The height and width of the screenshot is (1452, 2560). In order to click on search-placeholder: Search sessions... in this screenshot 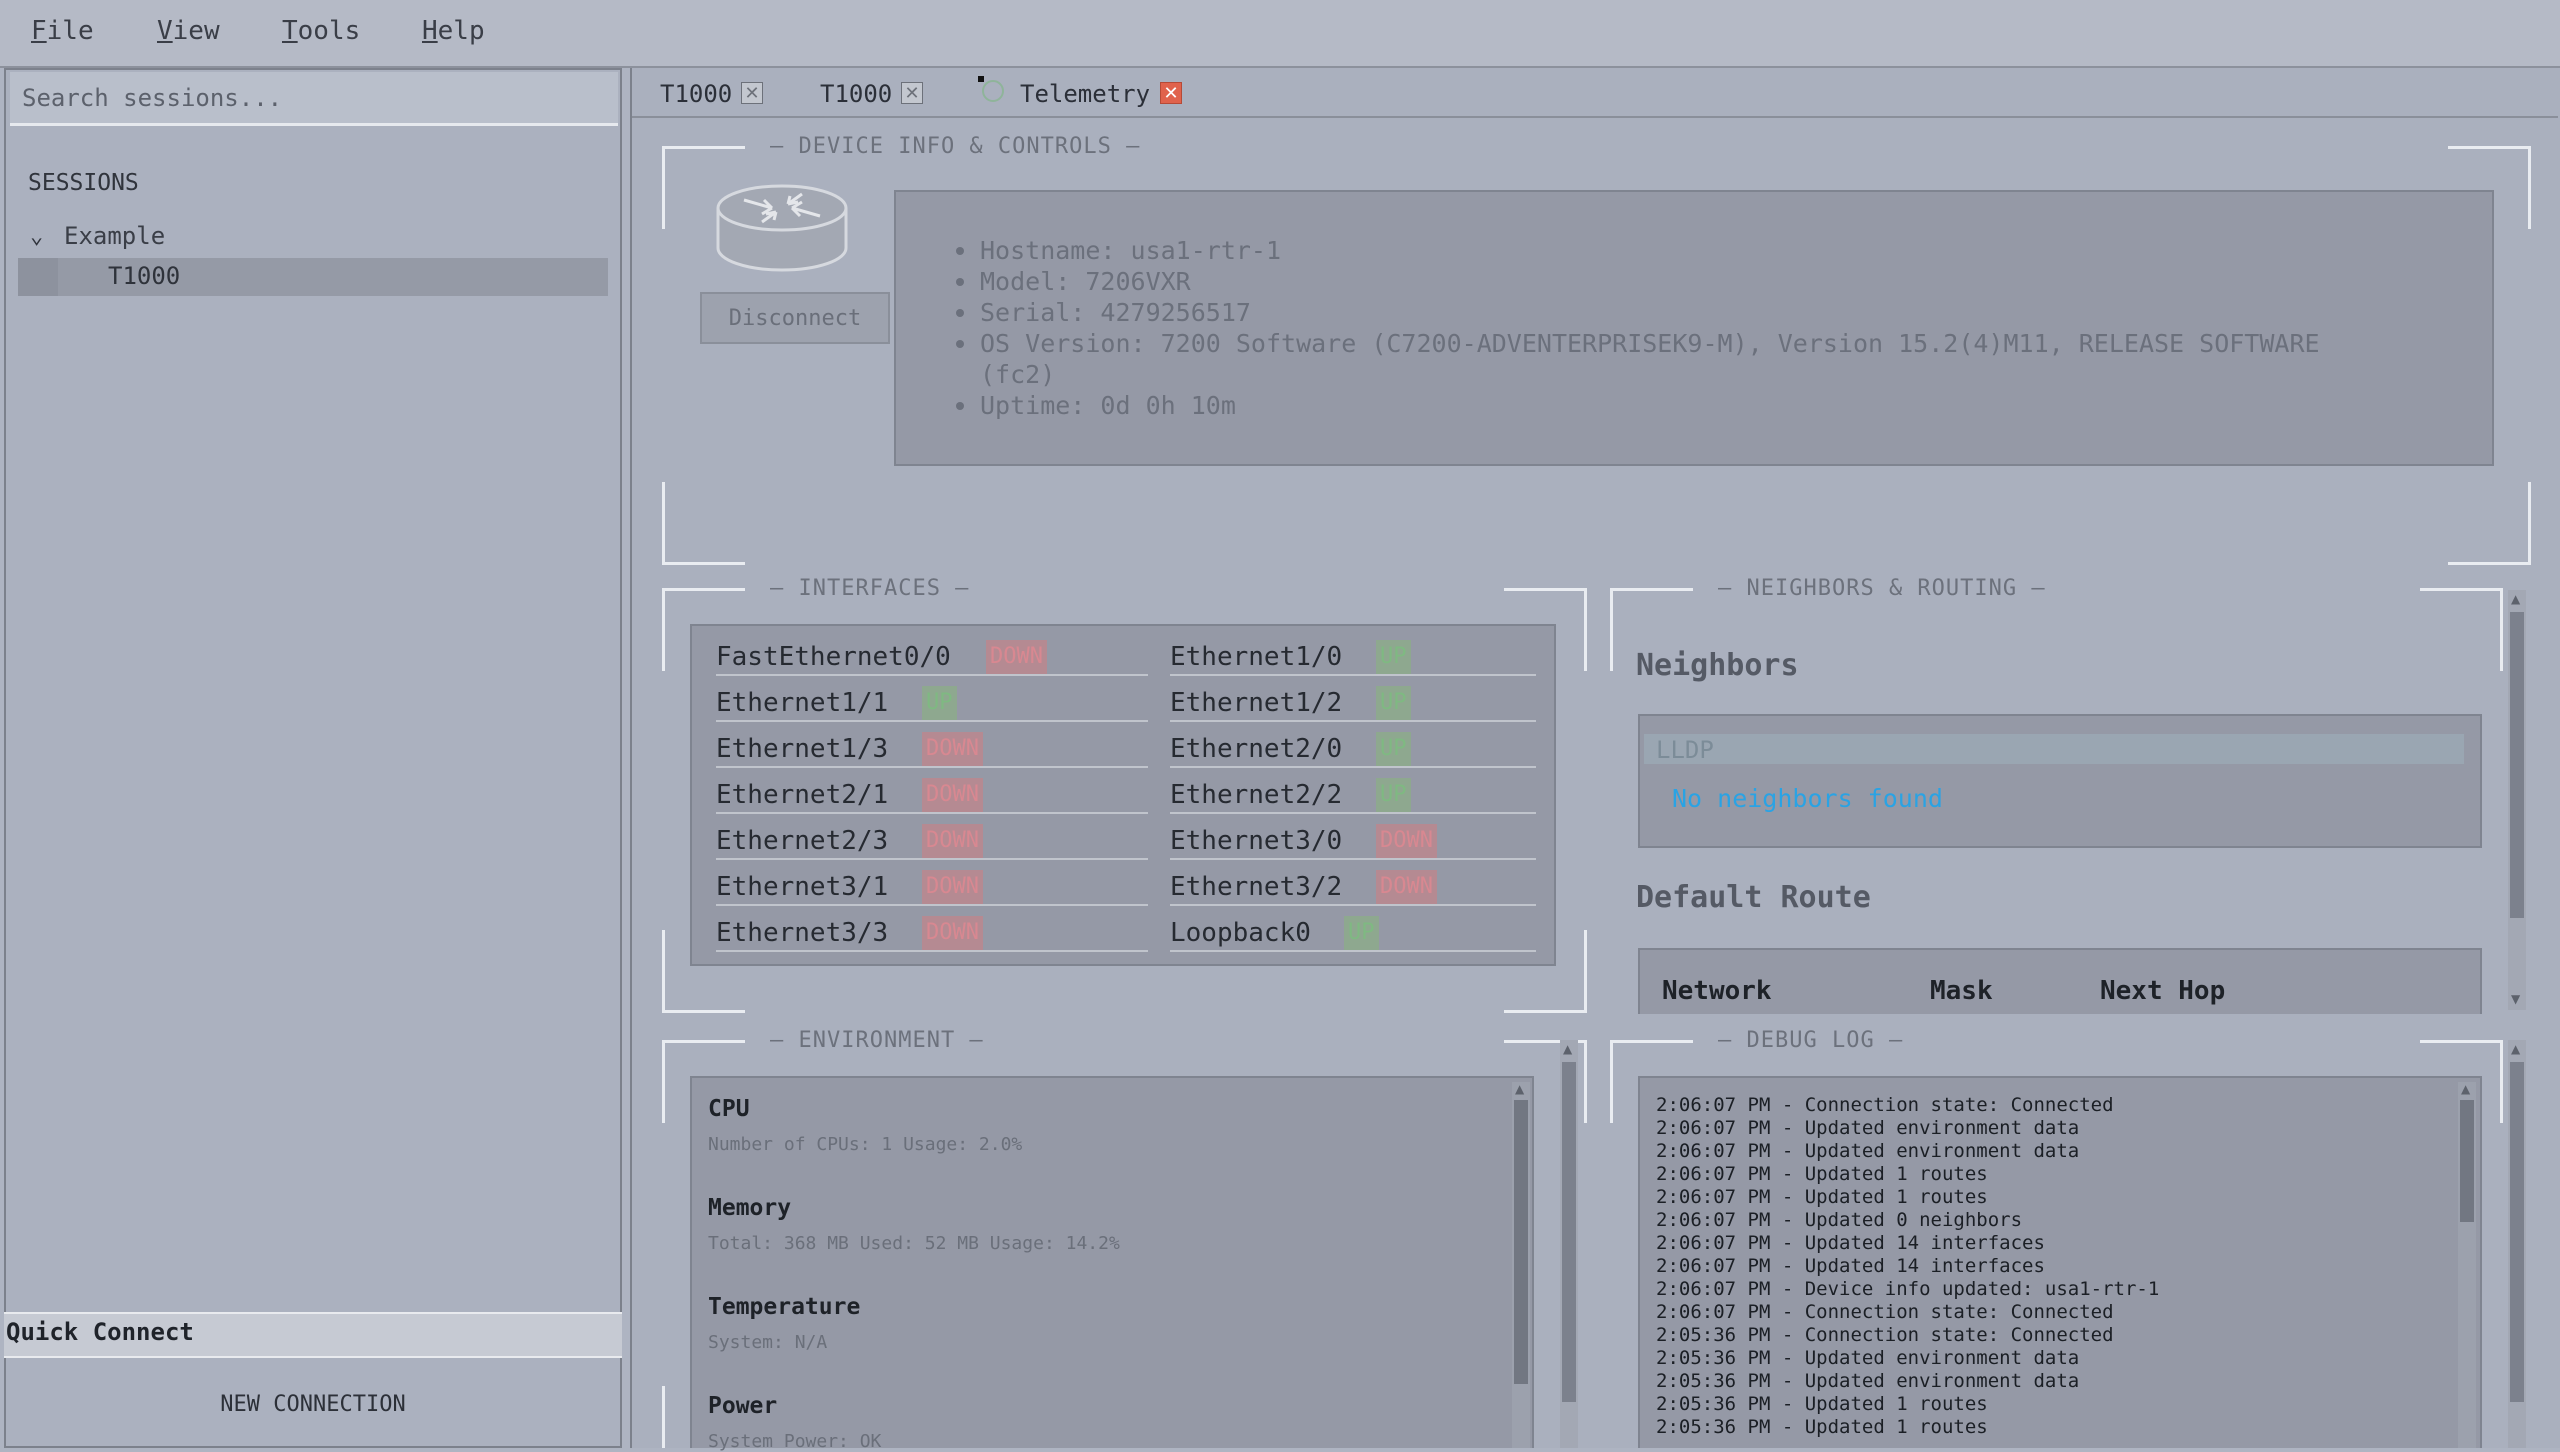, I will do `click(152, 98)`.